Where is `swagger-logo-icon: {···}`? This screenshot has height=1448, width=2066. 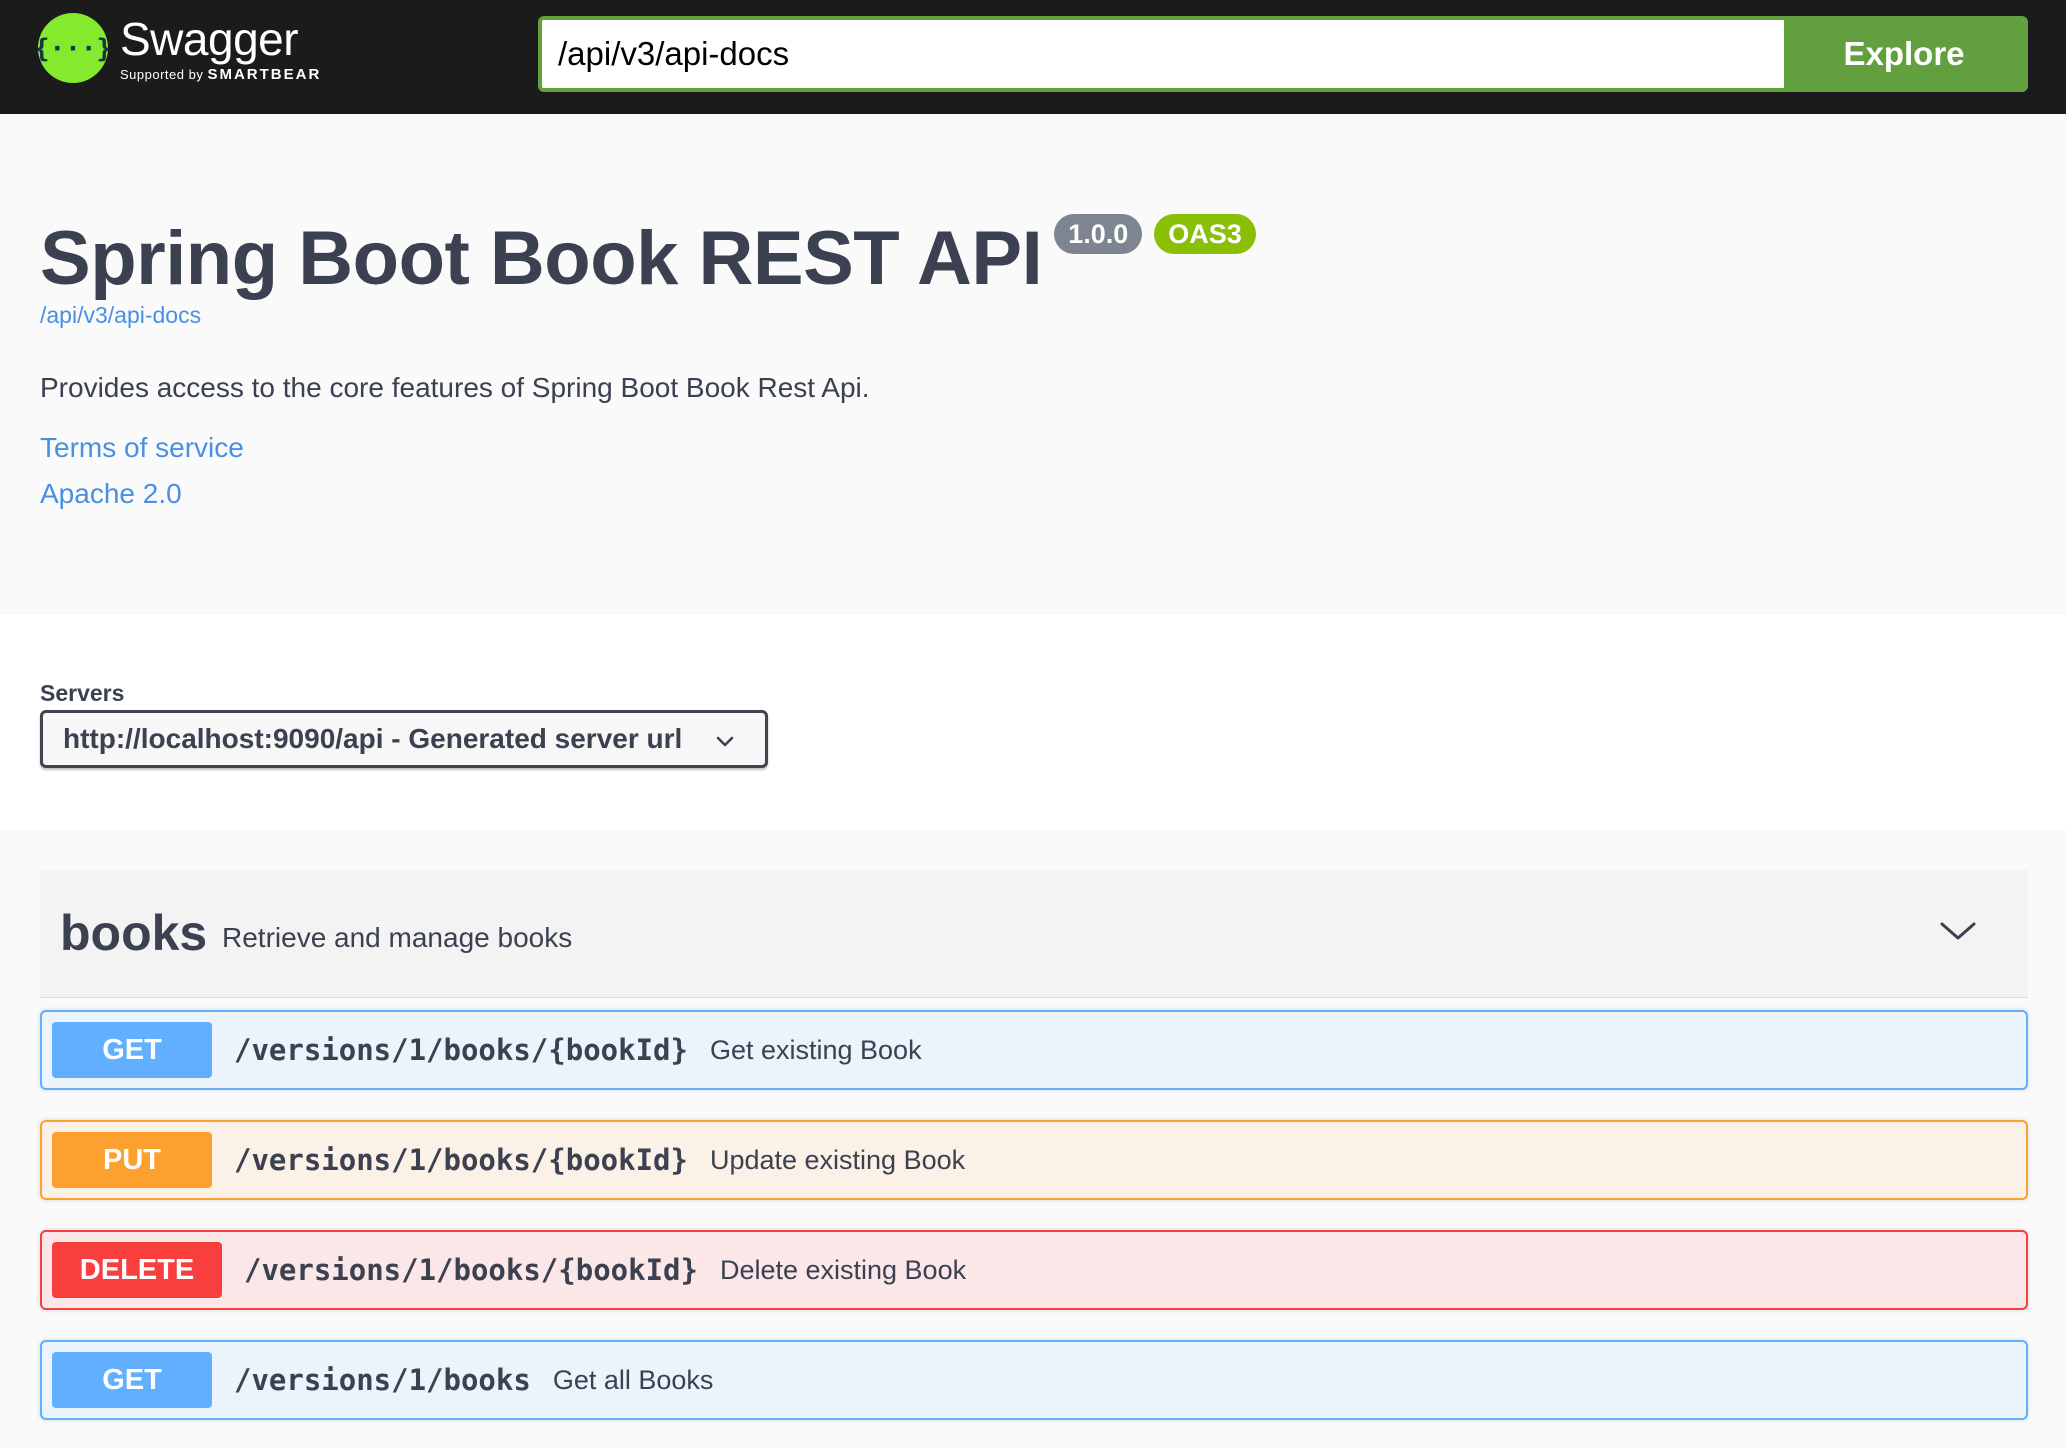
swagger-logo-icon: {···} is located at coordinates (73, 48).